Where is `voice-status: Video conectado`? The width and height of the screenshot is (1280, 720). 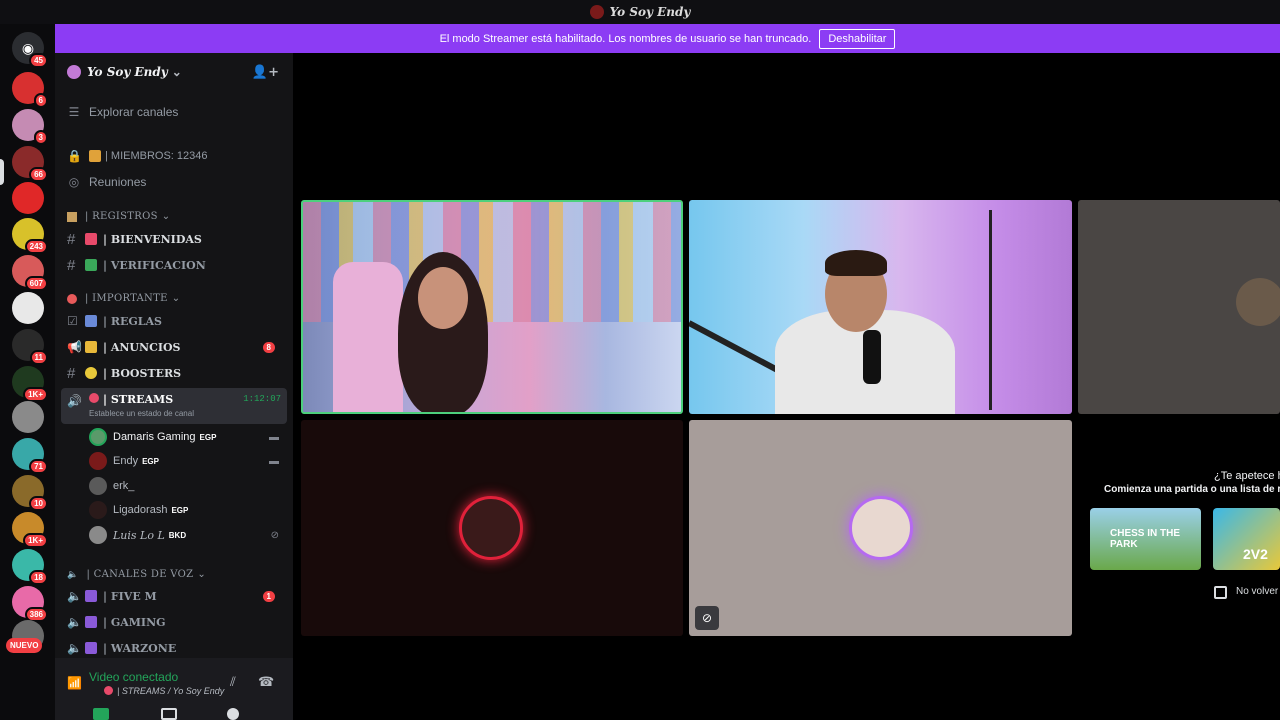
voice-status: Video conectado is located at coordinates (133, 677).